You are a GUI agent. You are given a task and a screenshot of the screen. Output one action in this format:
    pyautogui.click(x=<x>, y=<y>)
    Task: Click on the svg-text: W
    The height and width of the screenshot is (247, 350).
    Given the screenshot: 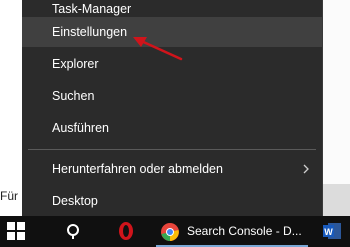 What is the action you would take?
    pyautogui.click(x=328, y=232)
    